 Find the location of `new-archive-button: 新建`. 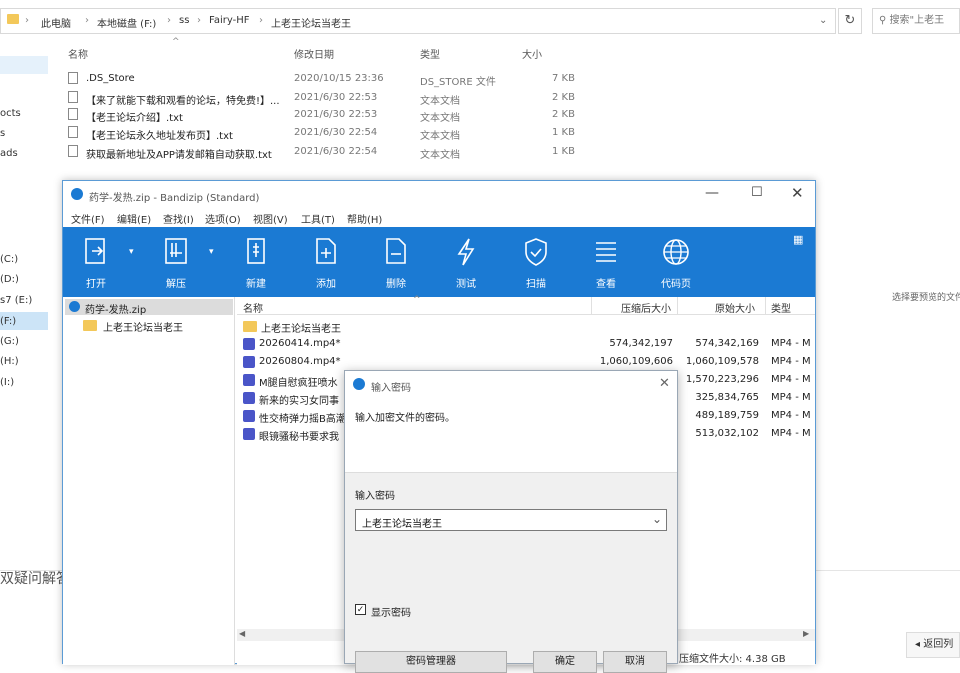

new-archive-button: 新建 is located at coordinates (256, 262).